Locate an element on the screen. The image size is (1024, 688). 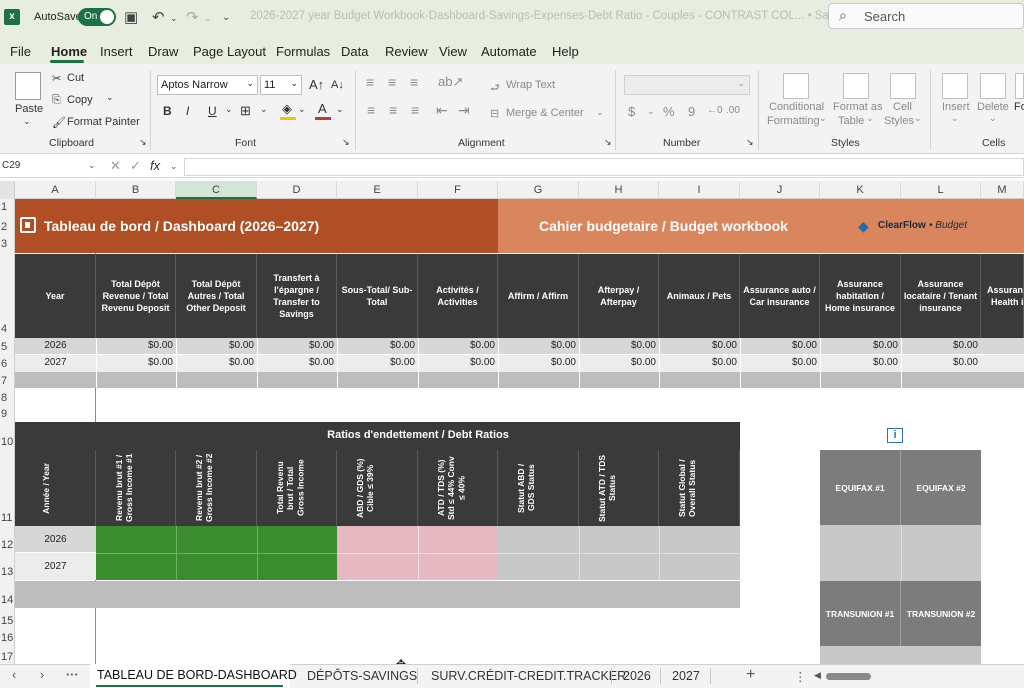
copy-button: Copy is located at coordinates (80, 100).